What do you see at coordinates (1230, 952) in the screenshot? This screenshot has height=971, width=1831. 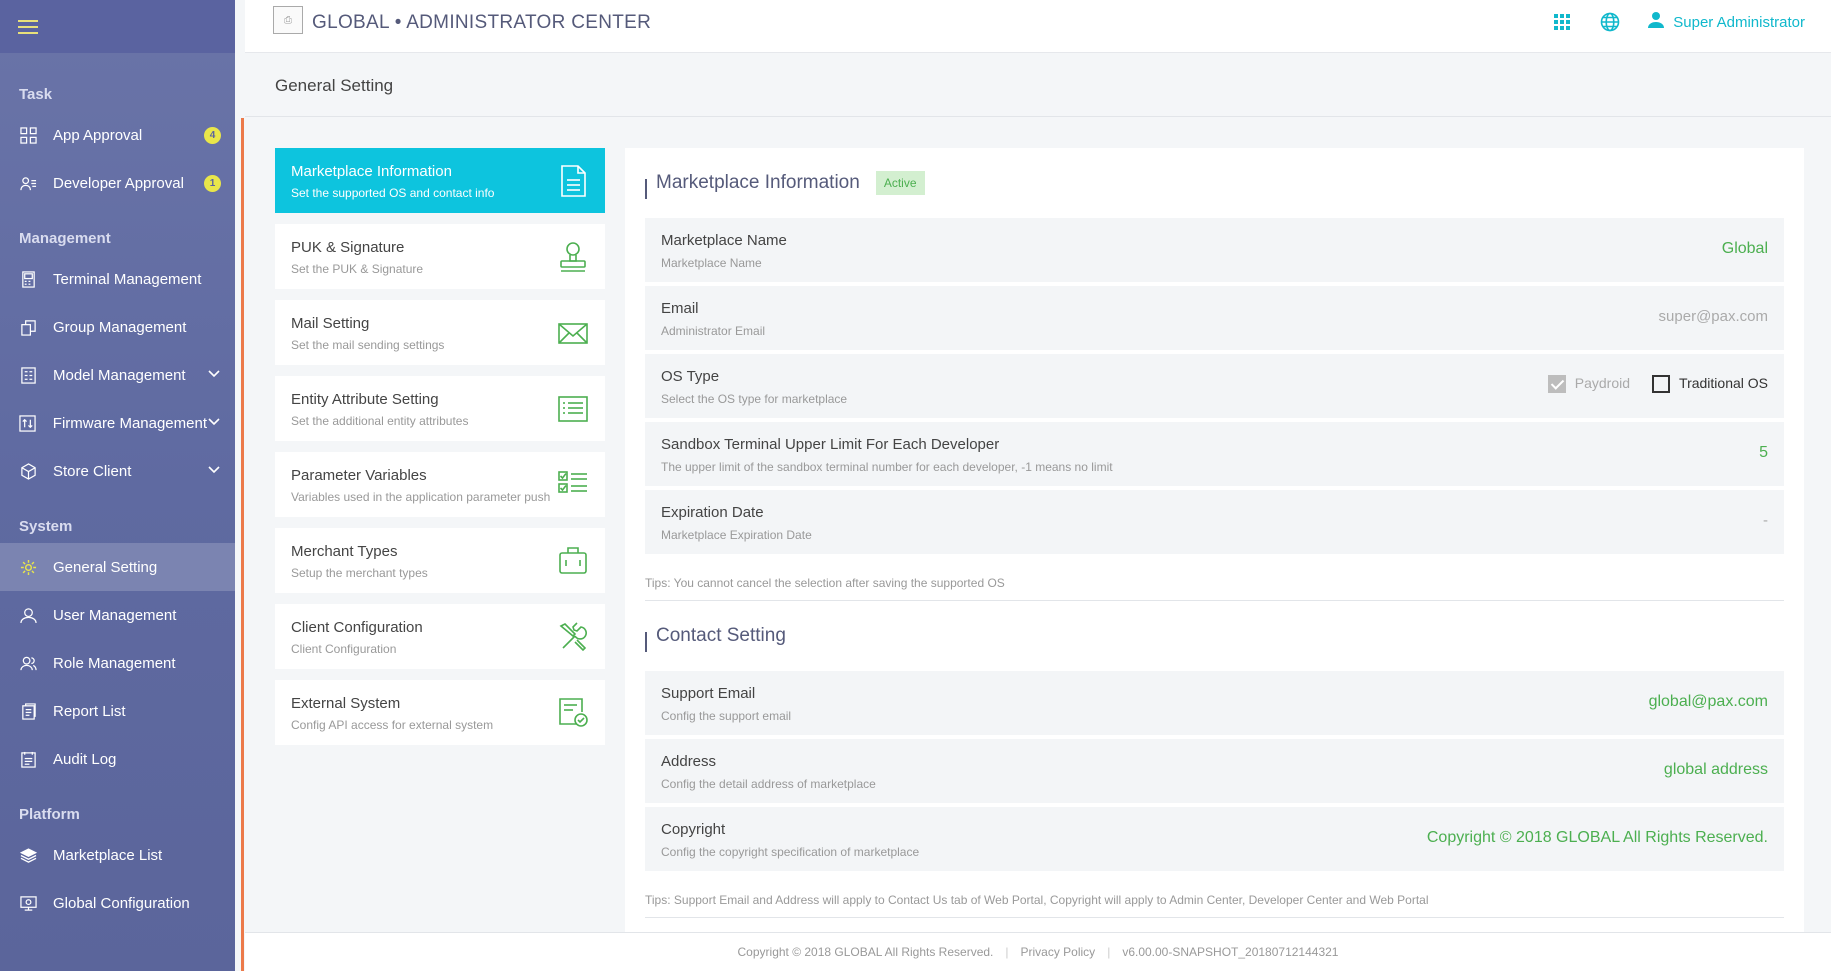 I see `footer-version: v6.00.00-SNAPSHOT_20180712144321` at bounding box center [1230, 952].